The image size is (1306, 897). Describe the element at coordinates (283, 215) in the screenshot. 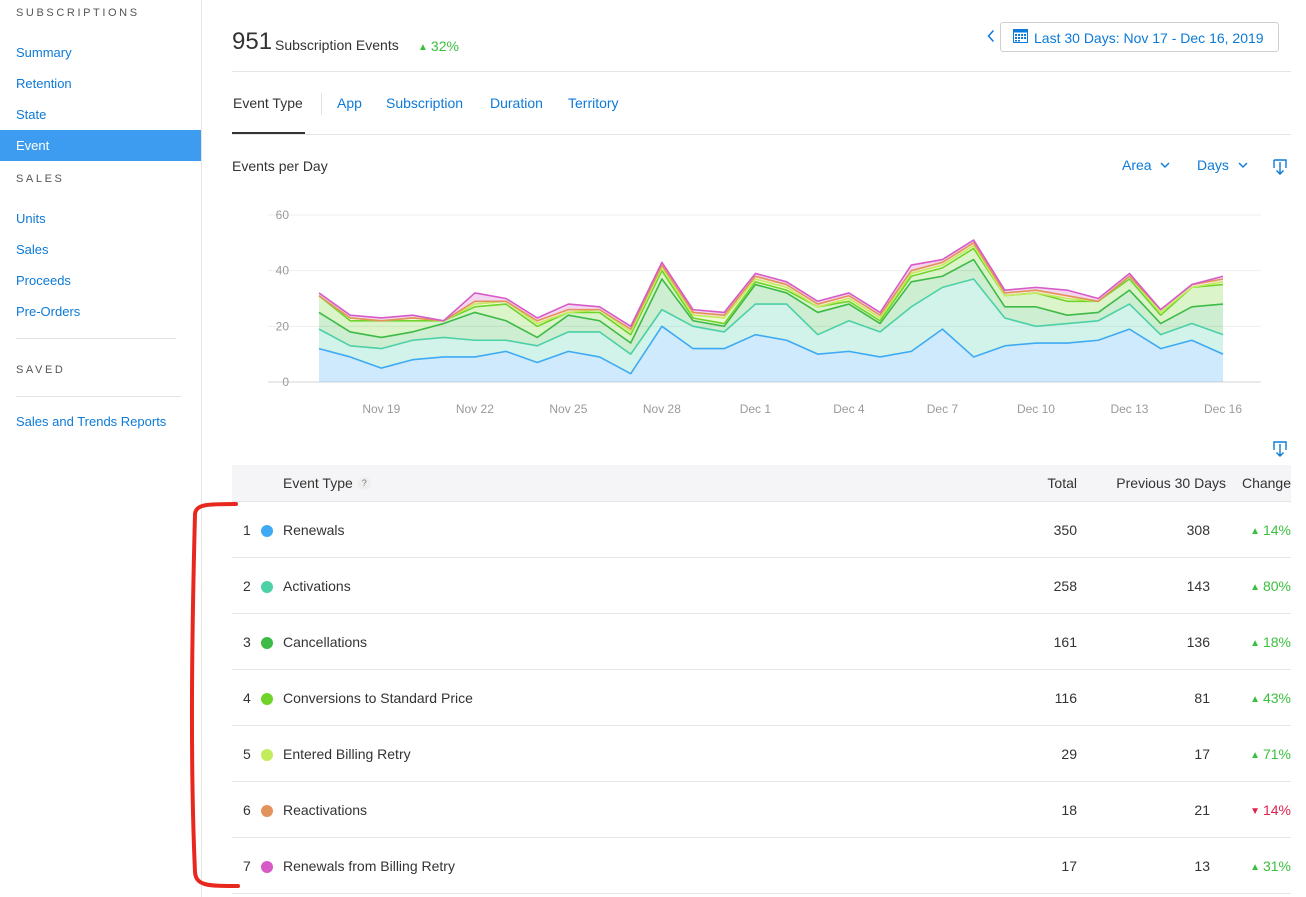

I see `y-tick-label: 60` at that location.